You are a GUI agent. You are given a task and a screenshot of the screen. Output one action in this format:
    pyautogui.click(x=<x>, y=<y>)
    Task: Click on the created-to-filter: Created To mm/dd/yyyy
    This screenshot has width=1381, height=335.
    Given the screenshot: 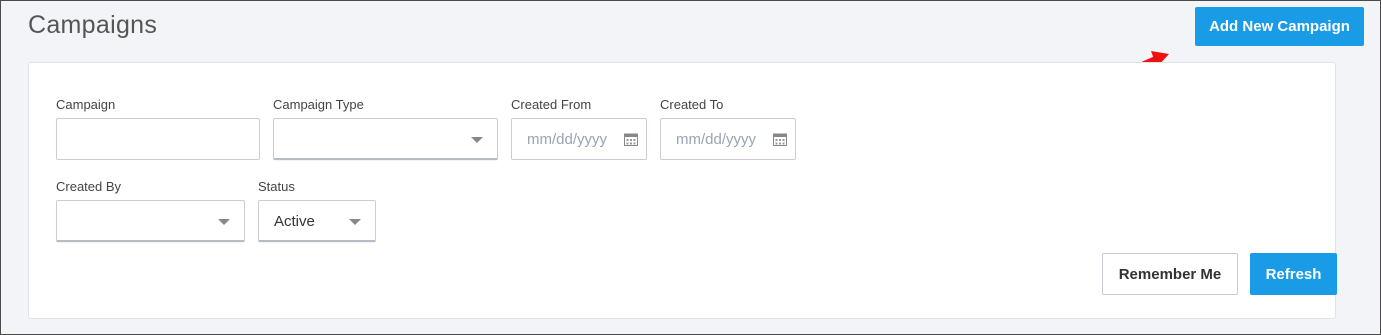 What is the action you would take?
    pyautogui.click(x=728, y=128)
    